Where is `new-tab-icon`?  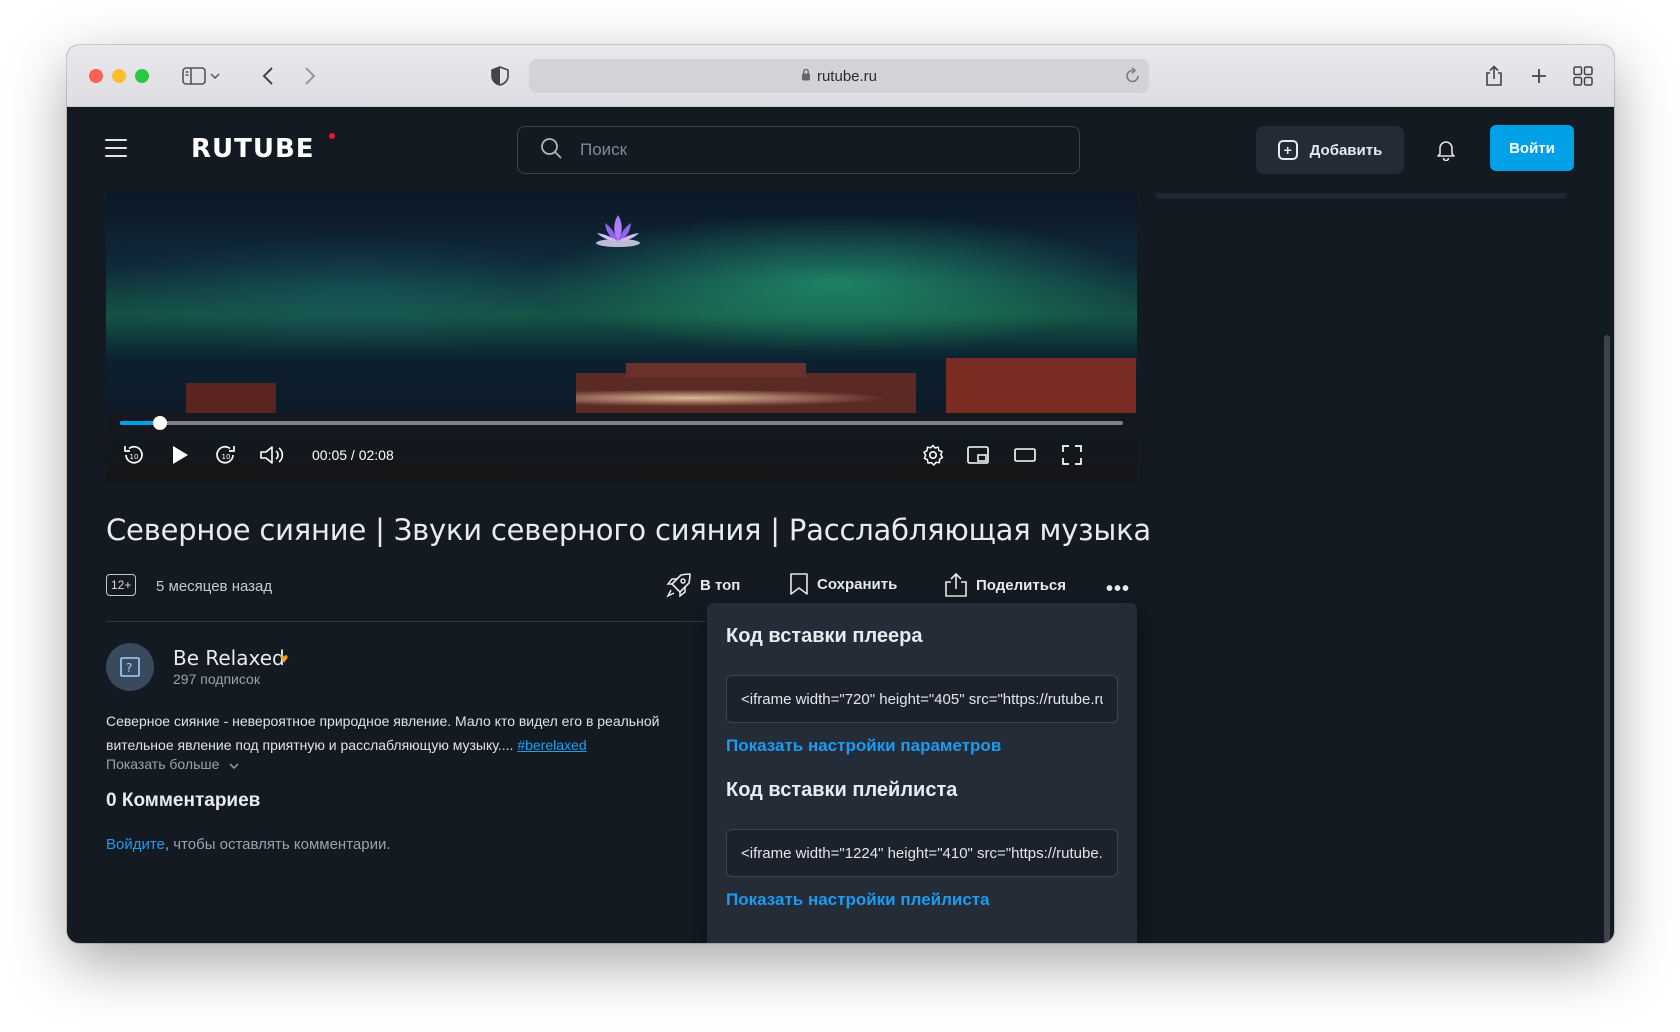 new-tab-icon is located at coordinates (1539, 76).